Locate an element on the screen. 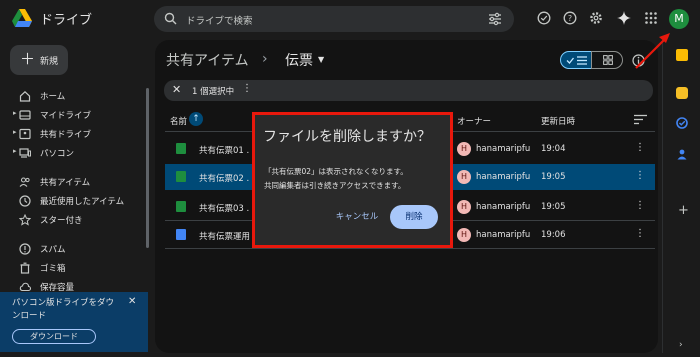 The image size is (700, 357). check-list-icon is located at coordinates (576, 60).